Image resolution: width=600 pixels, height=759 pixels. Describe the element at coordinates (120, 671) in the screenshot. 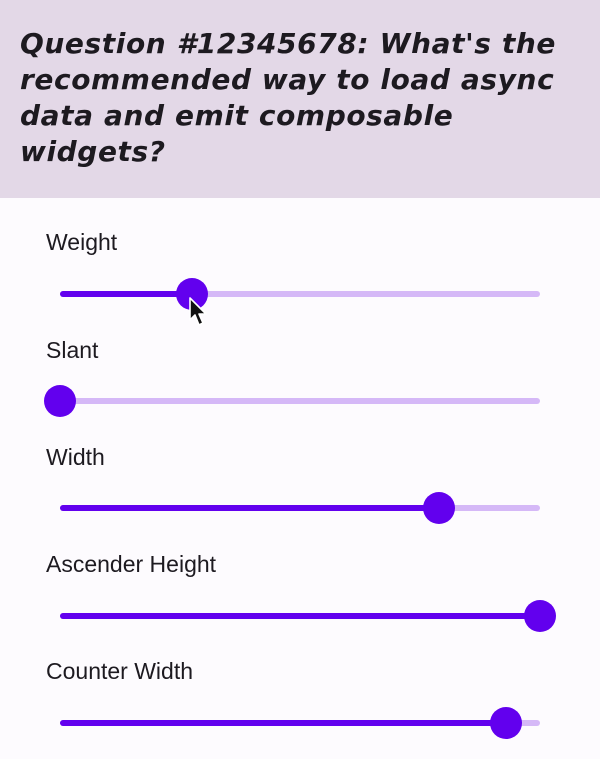

I see `slider-label-counter-width: Counter Width` at that location.